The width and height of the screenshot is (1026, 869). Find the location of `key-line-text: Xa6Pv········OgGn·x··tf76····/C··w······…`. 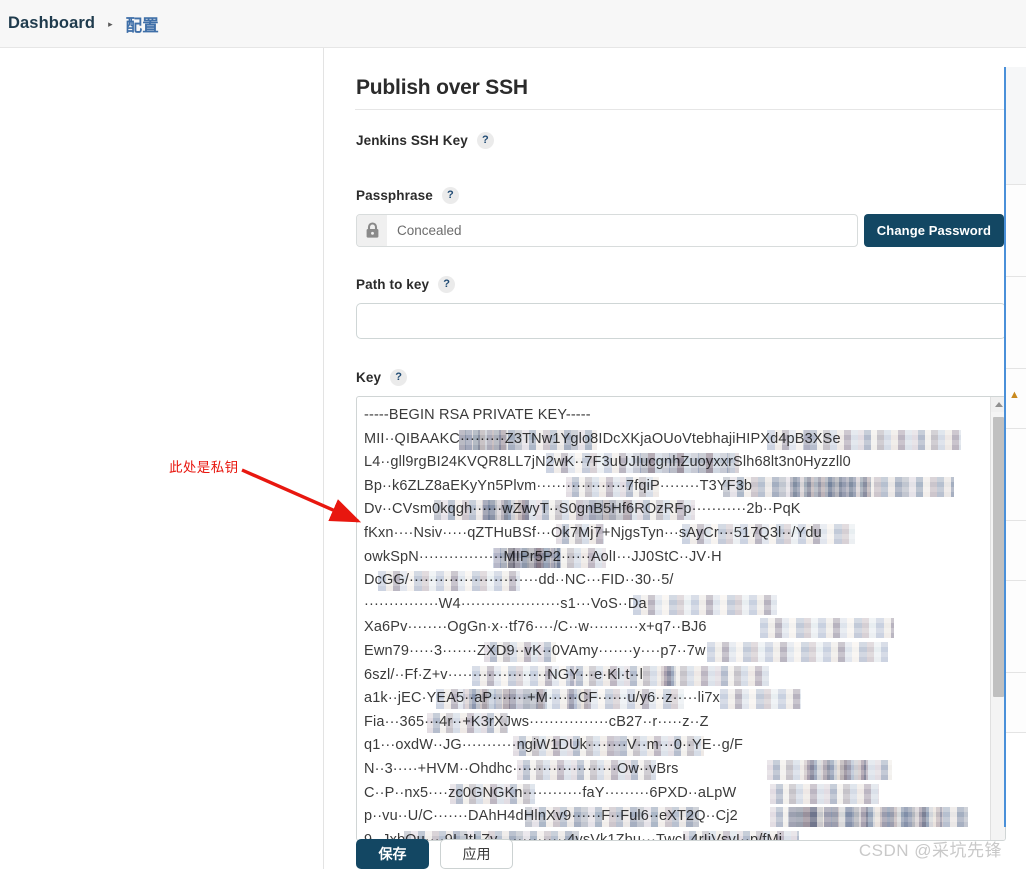

key-line-text: Xa6Pv········OgGn·x··tf76····/C··w······… is located at coordinates (535, 627).